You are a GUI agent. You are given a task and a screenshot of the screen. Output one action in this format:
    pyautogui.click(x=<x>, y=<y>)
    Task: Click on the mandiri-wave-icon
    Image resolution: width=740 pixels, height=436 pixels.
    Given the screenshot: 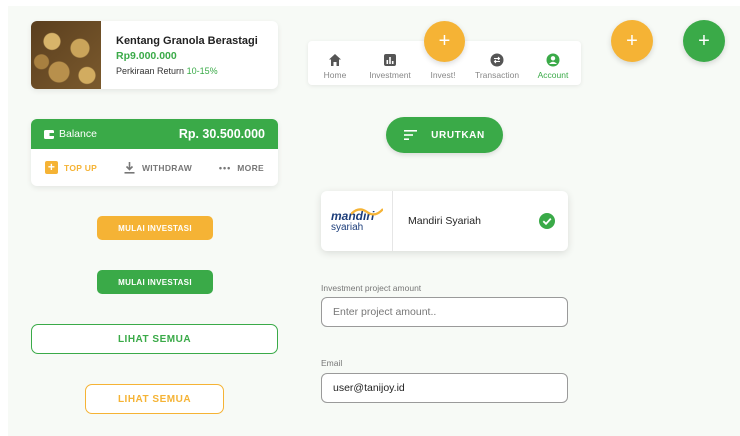 What is the action you would take?
    pyautogui.click(x=367, y=212)
    